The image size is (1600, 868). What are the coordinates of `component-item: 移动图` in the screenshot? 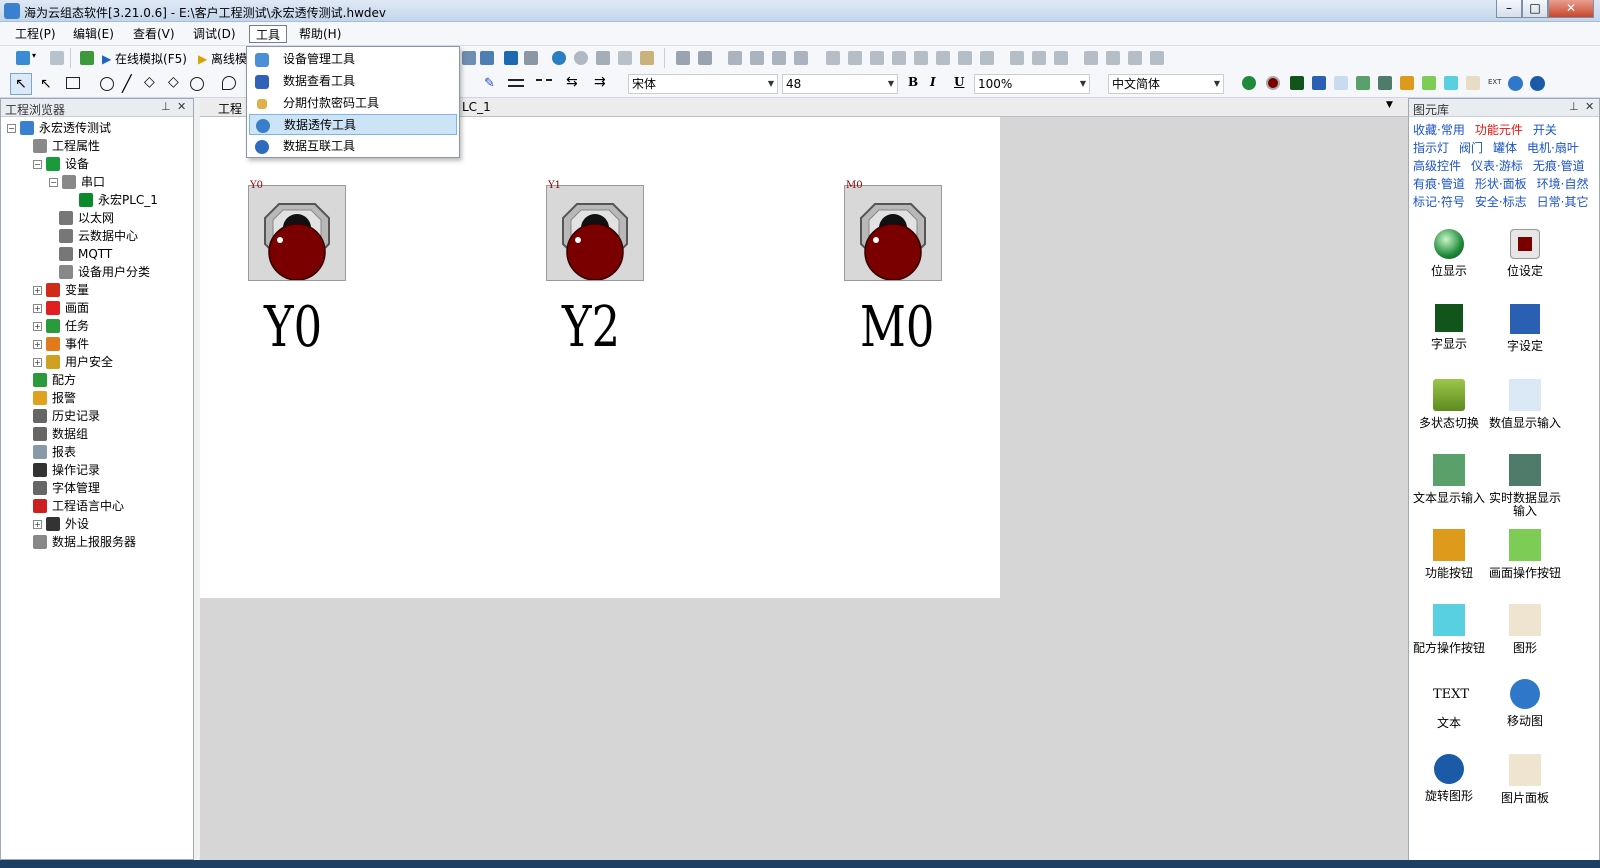 It's located at (1525, 703).